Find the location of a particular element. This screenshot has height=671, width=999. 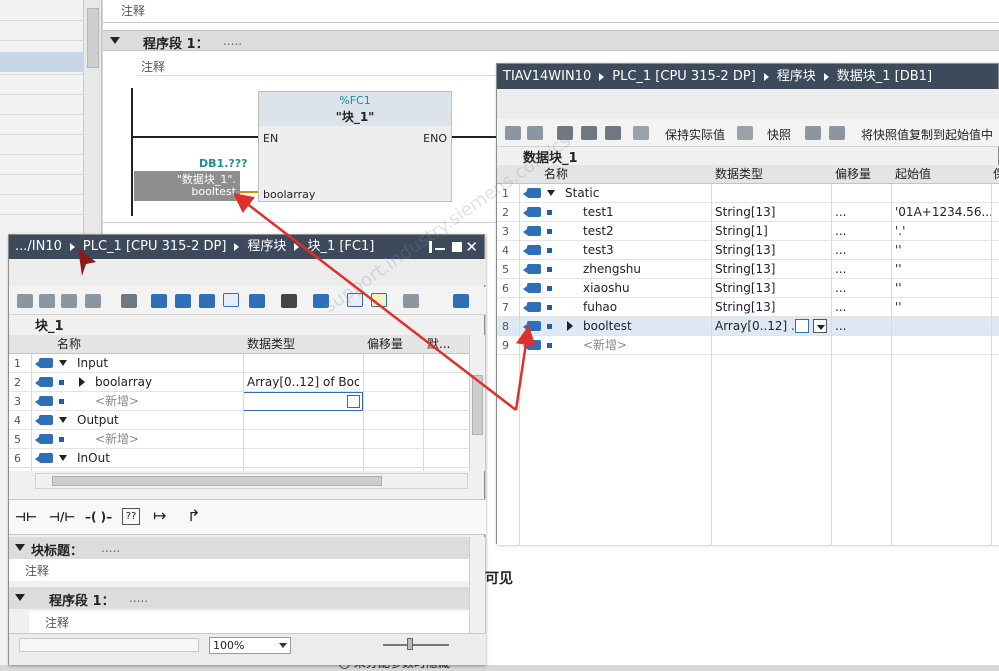

cursor-icon is located at coordinates (87, 262).